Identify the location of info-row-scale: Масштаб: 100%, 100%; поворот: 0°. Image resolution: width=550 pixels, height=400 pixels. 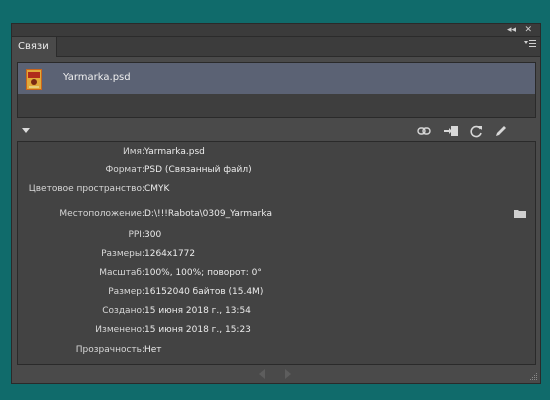
(276, 273).